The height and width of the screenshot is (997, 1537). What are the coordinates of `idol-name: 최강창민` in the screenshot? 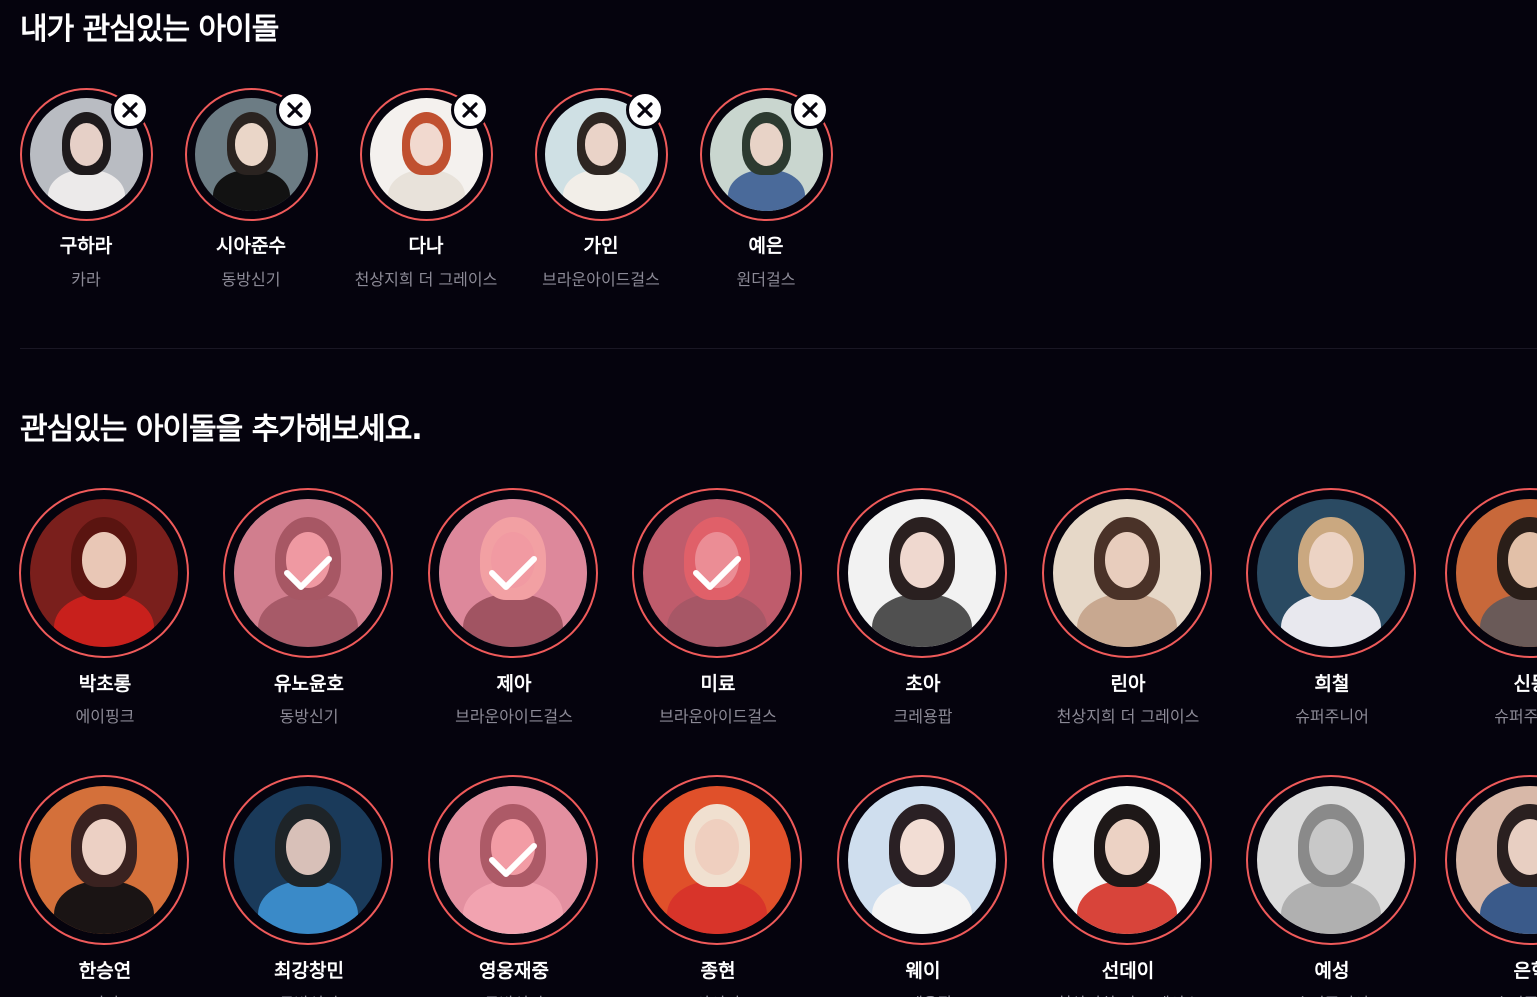 It's located at (309, 971).